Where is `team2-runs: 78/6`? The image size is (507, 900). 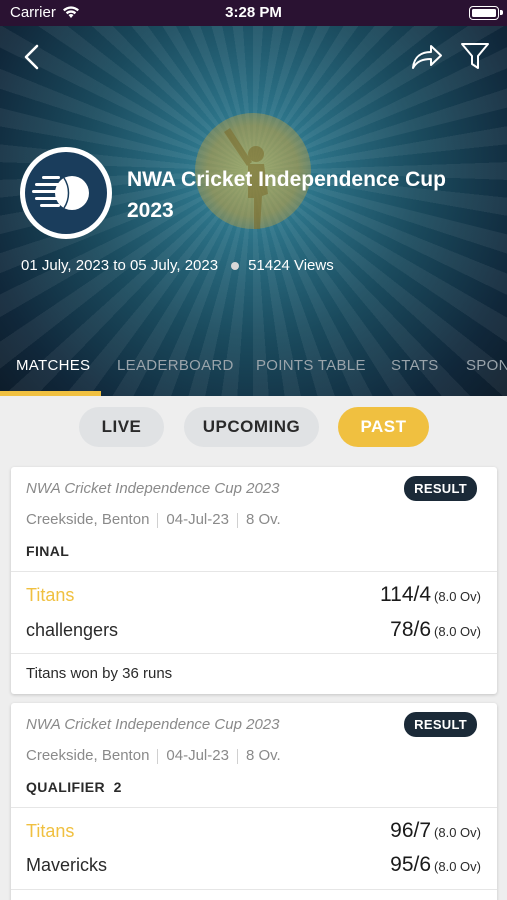
team2-runs: 78/6 is located at coordinates (411, 629).